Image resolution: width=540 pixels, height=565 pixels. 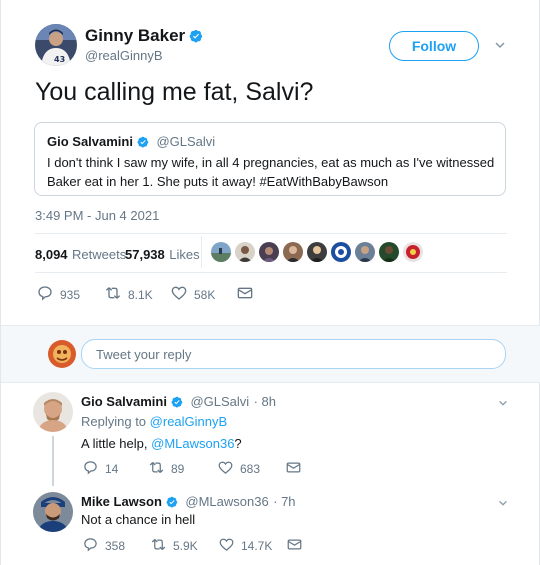 I want to click on reply-action: 935, so click(x=58, y=294).